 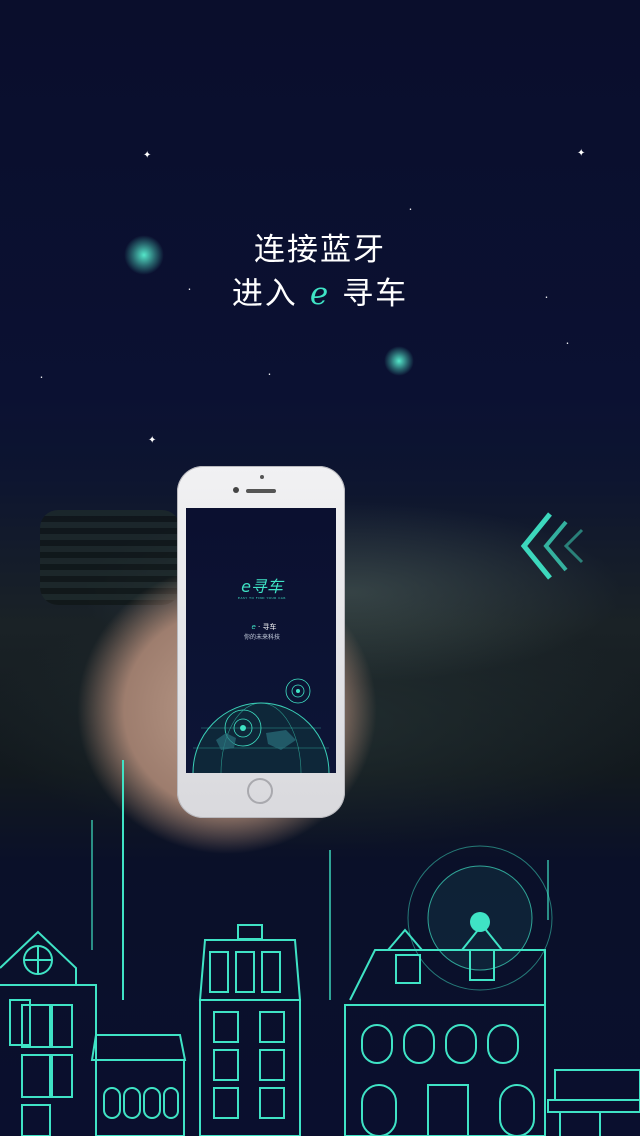 I want to click on headline: 连接蓝牙 进入 e 寻车, so click(x=320, y=272).